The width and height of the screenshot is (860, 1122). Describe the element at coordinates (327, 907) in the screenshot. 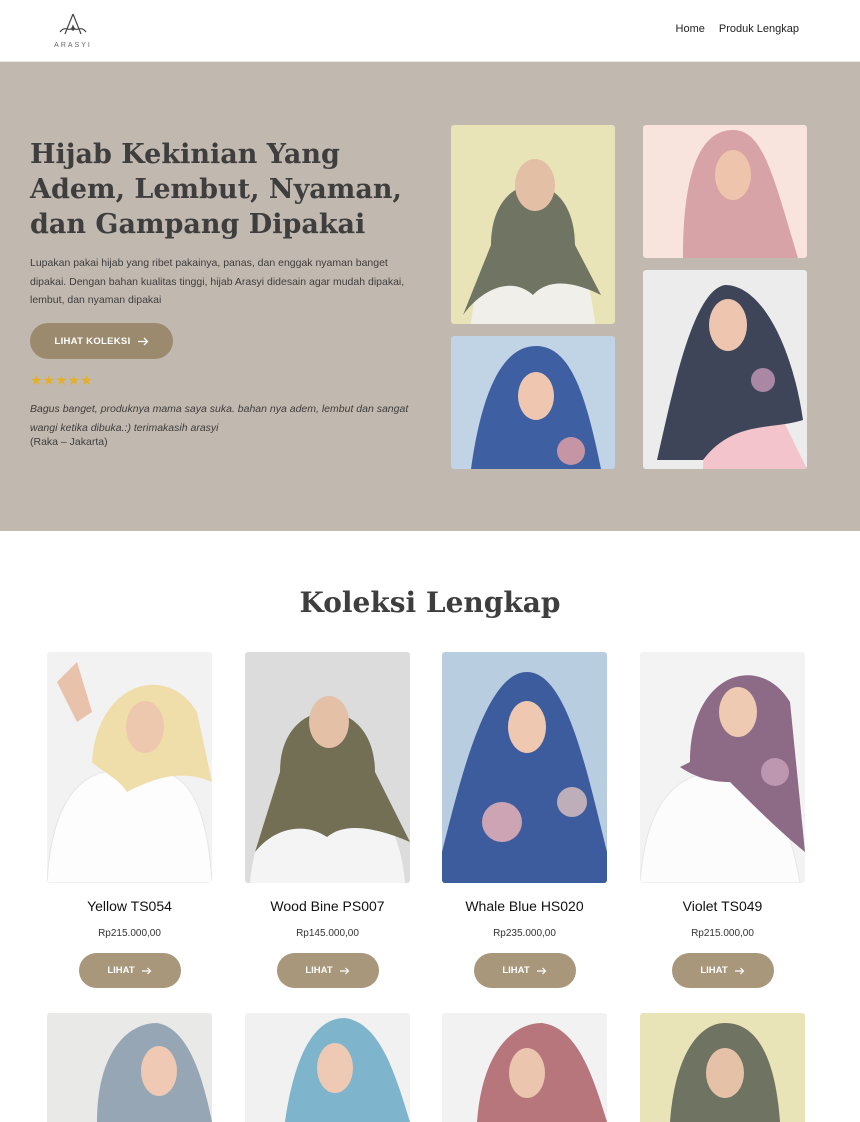

I see `product-name: Wood Bine PS007` at that location.